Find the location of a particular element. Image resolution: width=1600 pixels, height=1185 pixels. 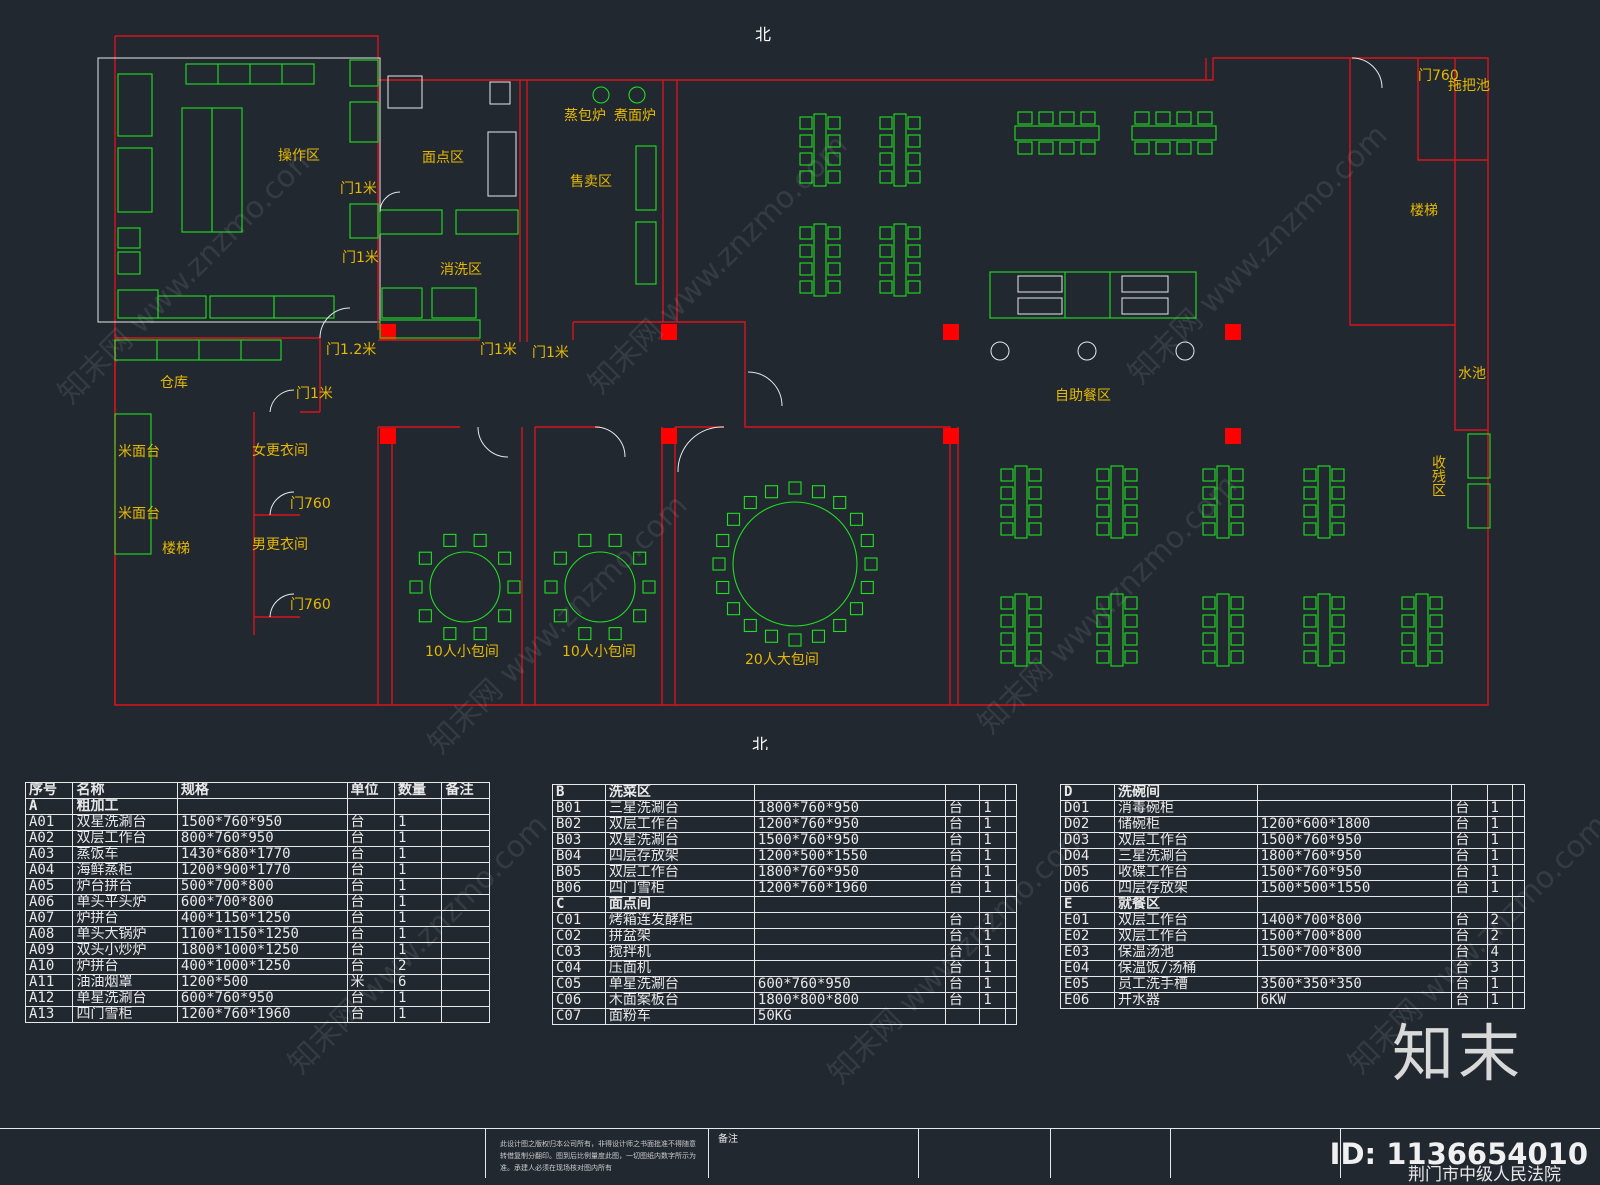

label-female-locker: 女更衣间 is located at coordinates (280, 450).